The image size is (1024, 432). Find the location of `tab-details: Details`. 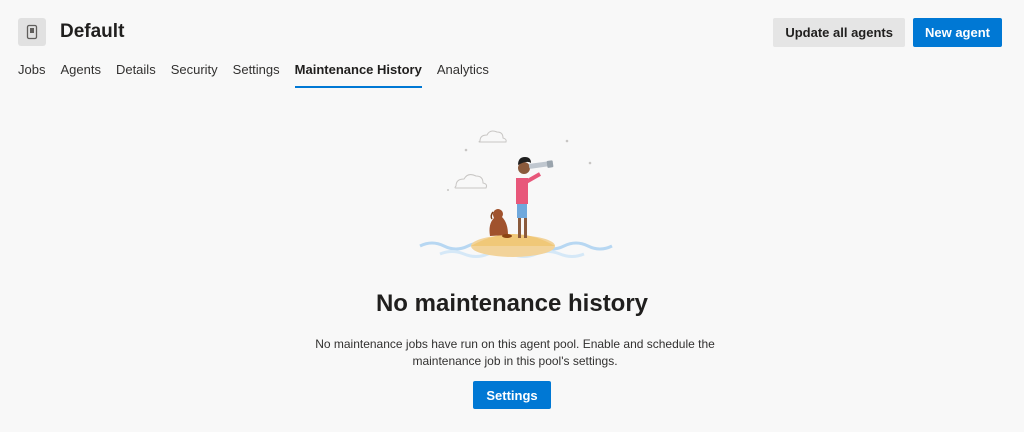

tab-details: Details is located at coordinates (136, 75).